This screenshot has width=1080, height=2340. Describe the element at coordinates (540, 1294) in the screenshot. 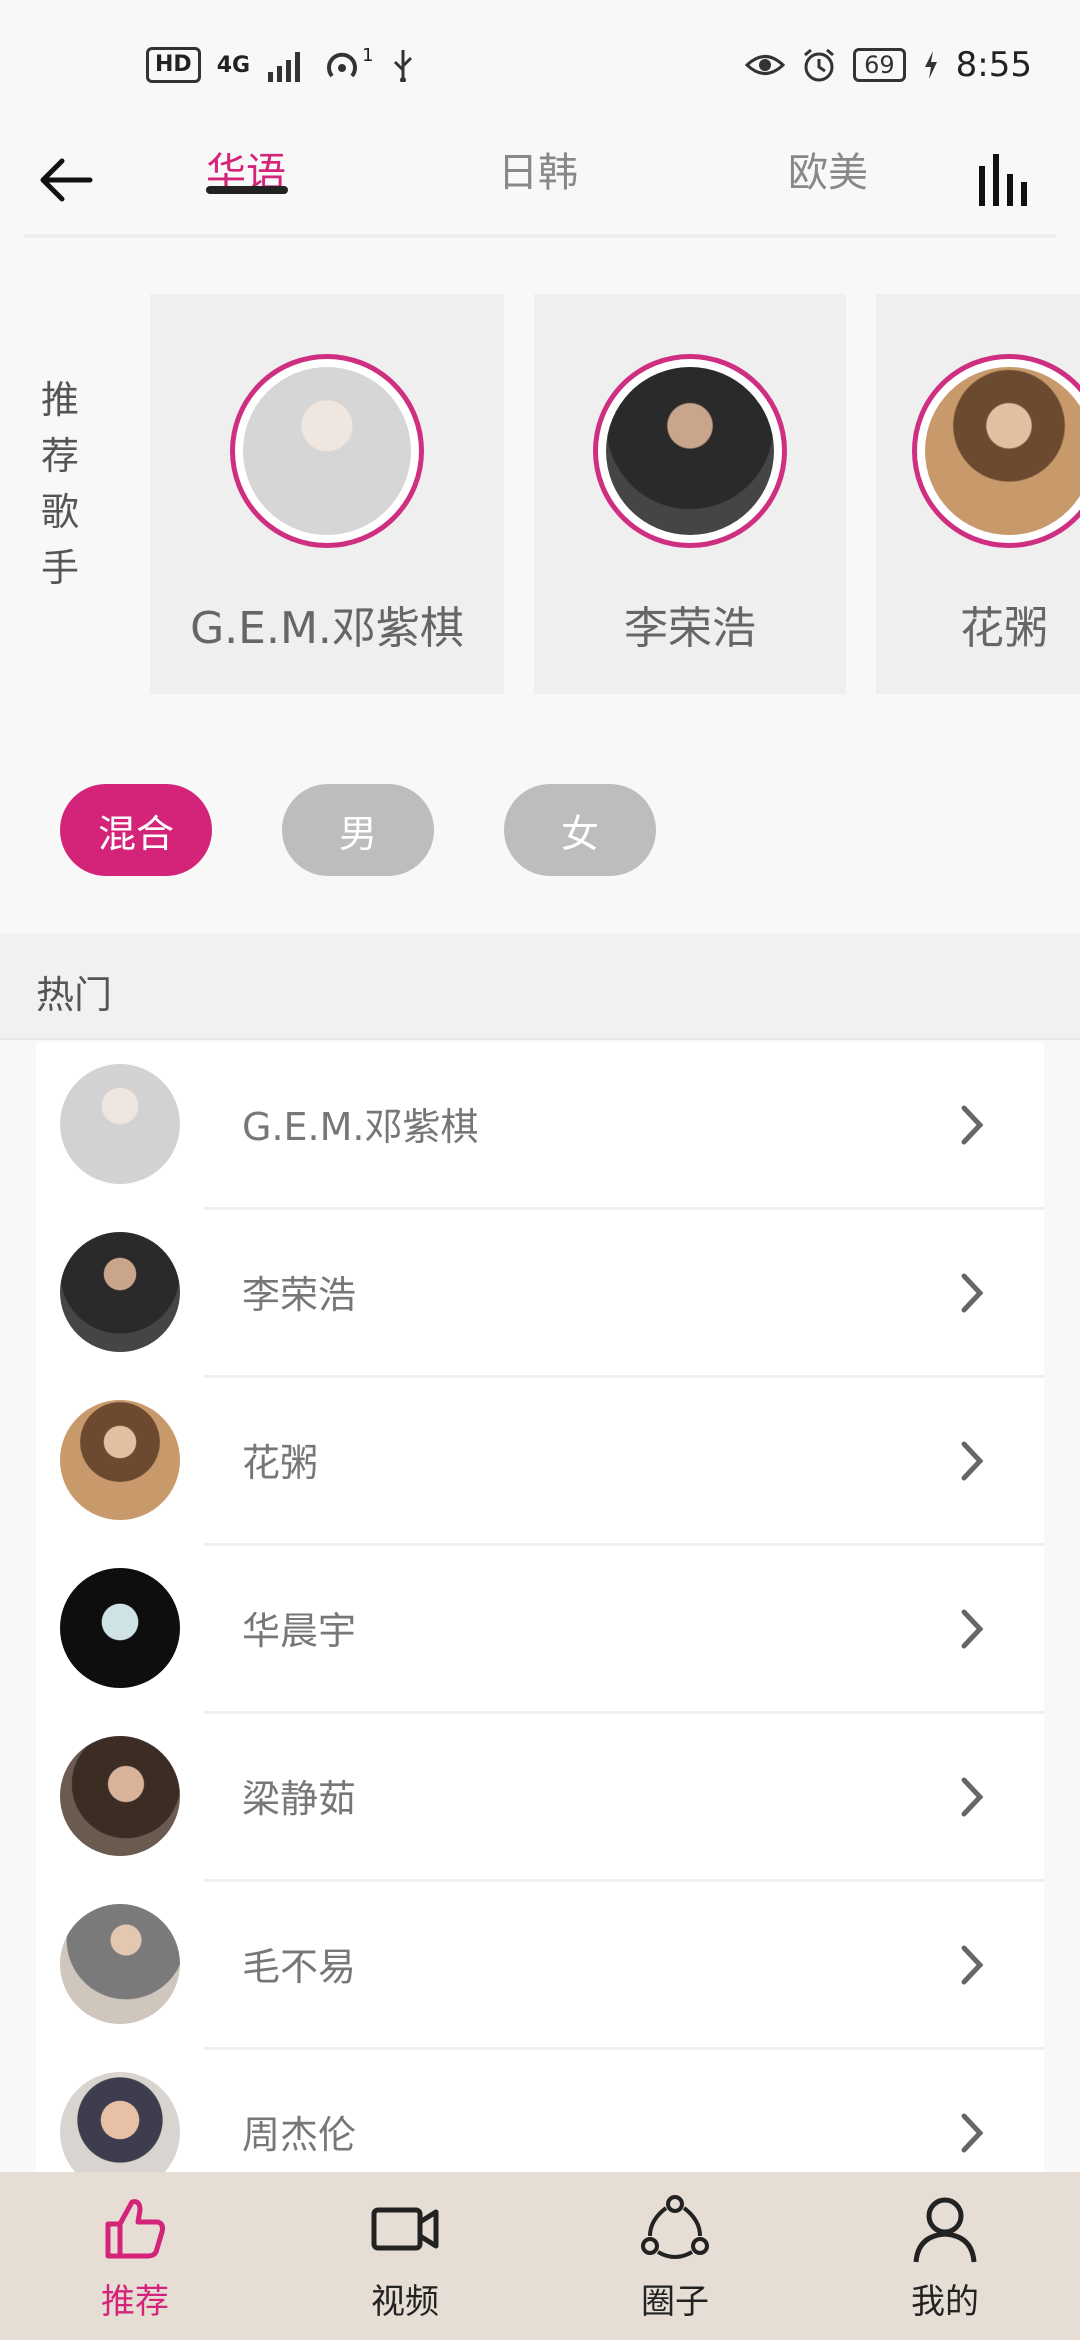

I see `list-item: 李荣浩` at that location.